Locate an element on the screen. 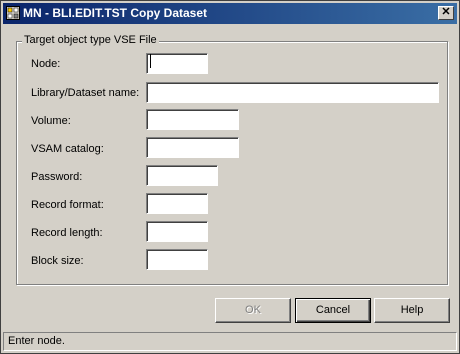  app-icon is located at coordinates (13, 13).